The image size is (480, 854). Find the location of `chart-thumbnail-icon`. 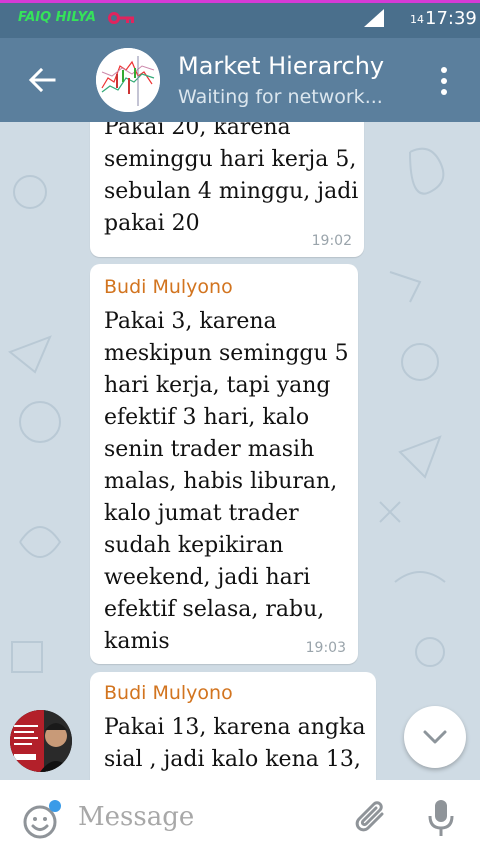

chart-thumbnail-icon is located at coordinates (128, 80).